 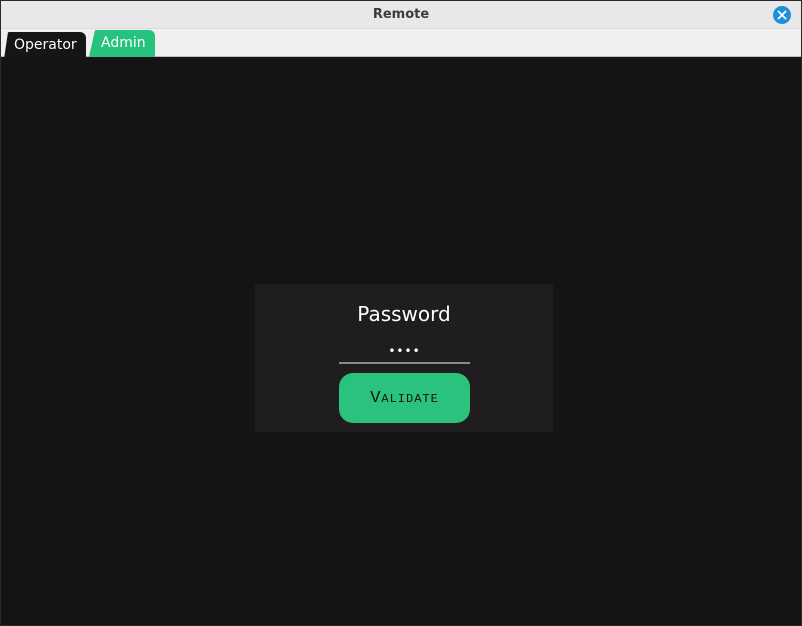 I want to click on tab-admin: Admin, so click(x=122, y=43).